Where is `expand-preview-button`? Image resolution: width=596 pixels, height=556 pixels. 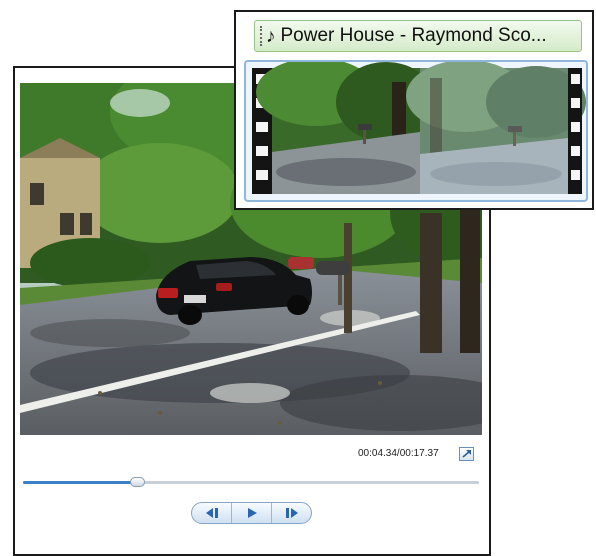 expand-preview-button is located at coordinates (466, 454).